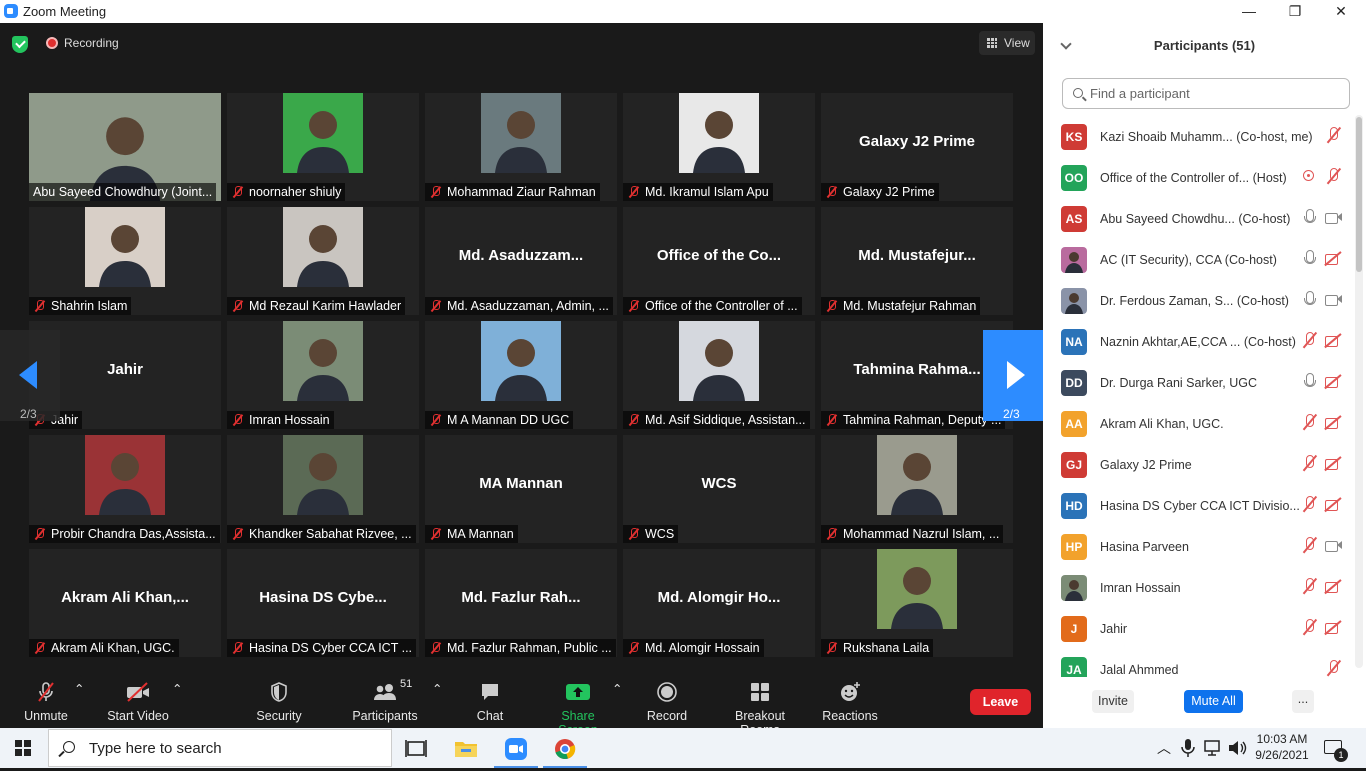 The width and height of the screenshot is (1366, 771). I want to click on video-tile: noornaher shiuly, so click(323, 147).